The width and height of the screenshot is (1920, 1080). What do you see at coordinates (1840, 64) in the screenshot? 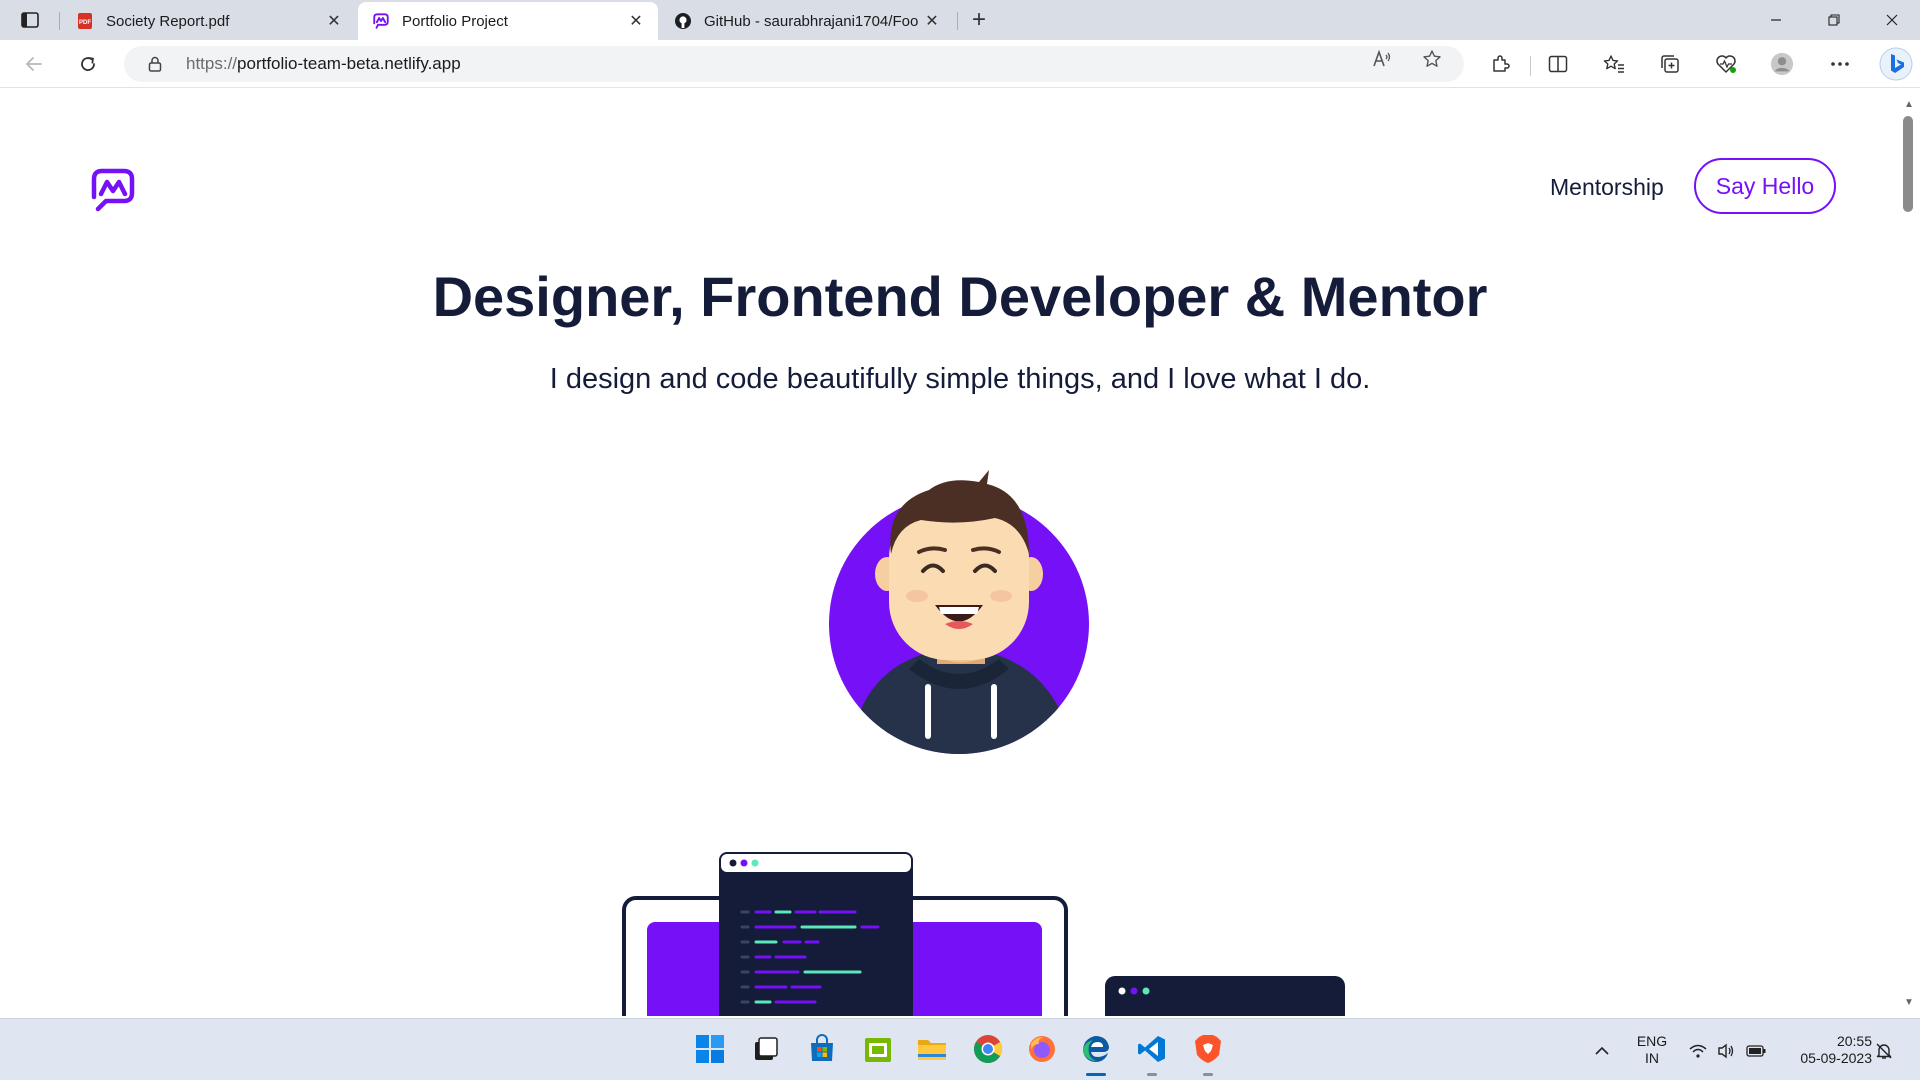
I see `settings-more-icon` at bounding box center [1840, 64].